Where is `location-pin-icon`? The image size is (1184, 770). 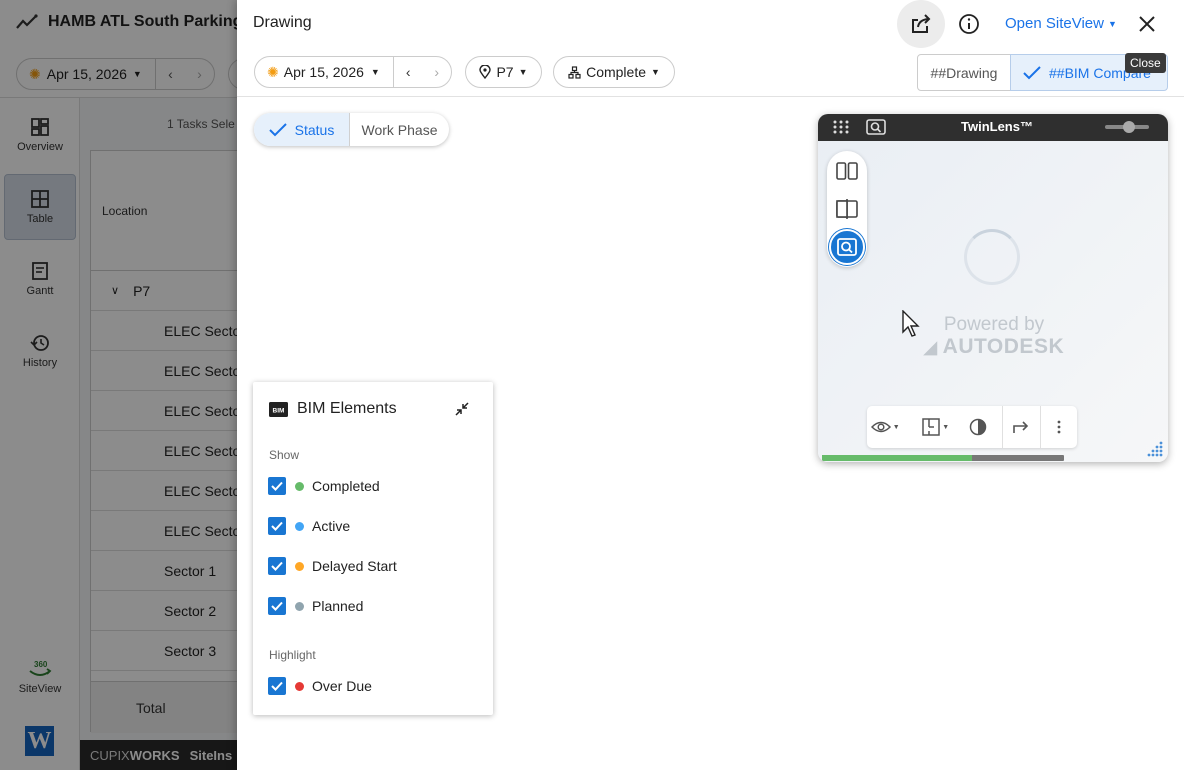 location-pin-icon is located at coordinates (485, 72).